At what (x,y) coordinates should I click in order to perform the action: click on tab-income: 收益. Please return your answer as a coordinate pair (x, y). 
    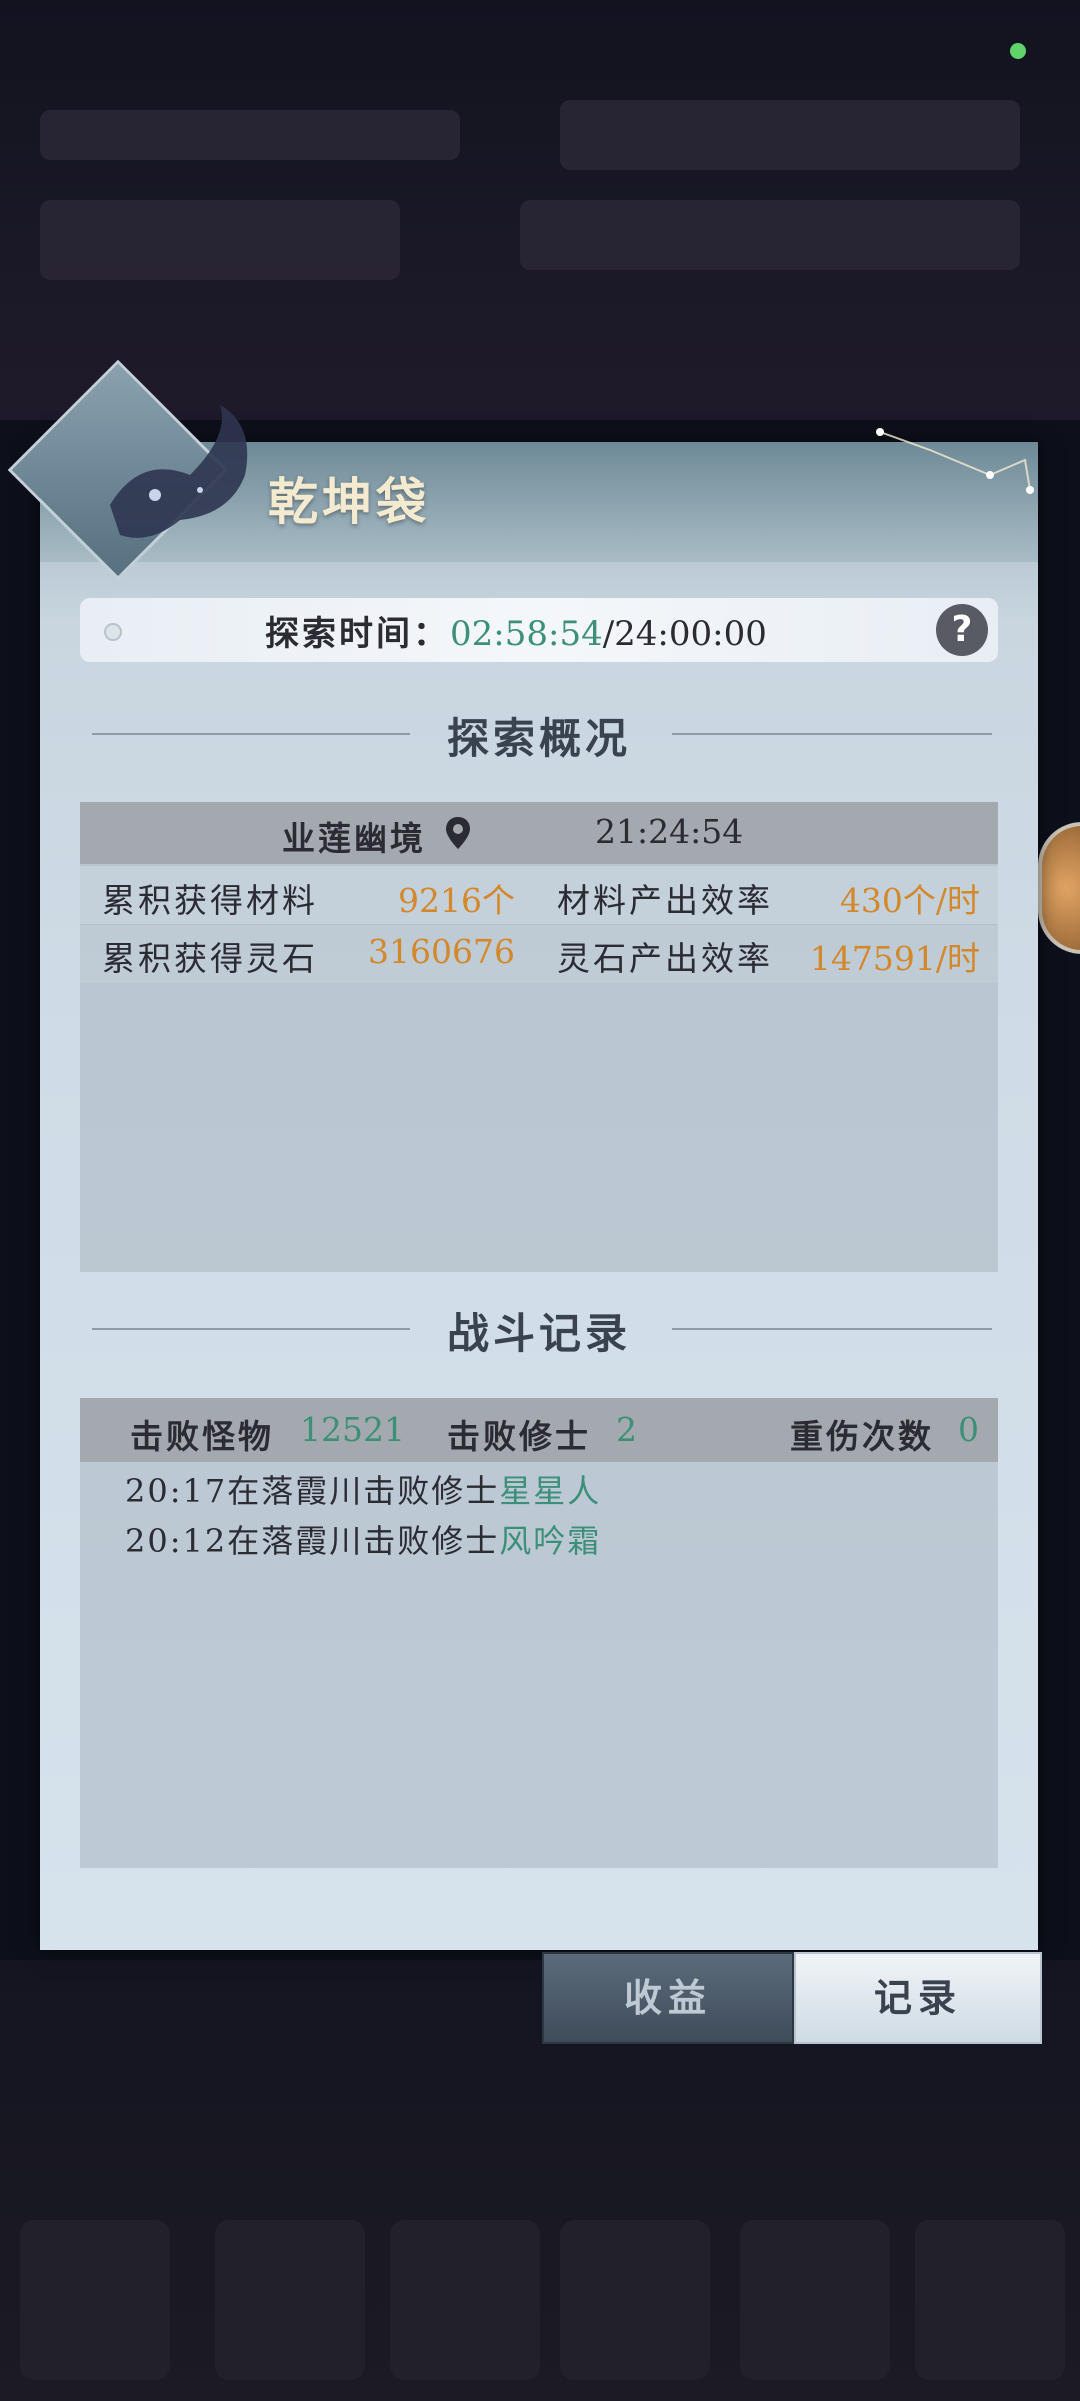
    Looking at the image, I should click on (668, 1998).